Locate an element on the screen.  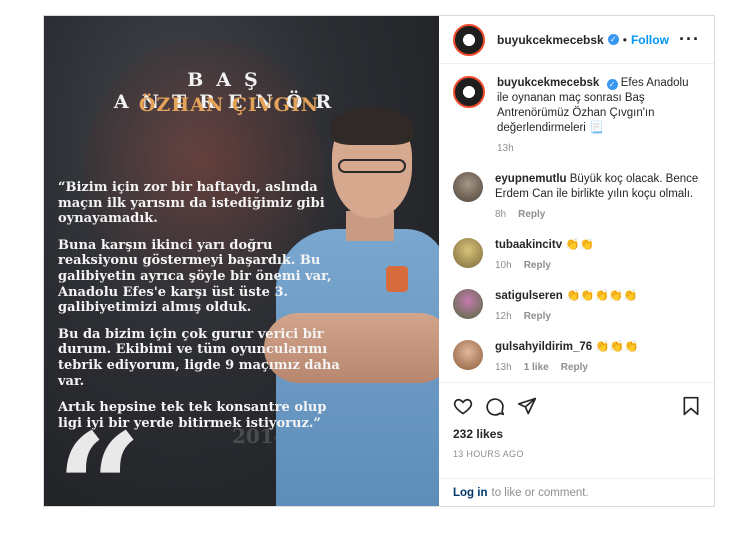
login-link: Log in is located at coordinates (470, 493).